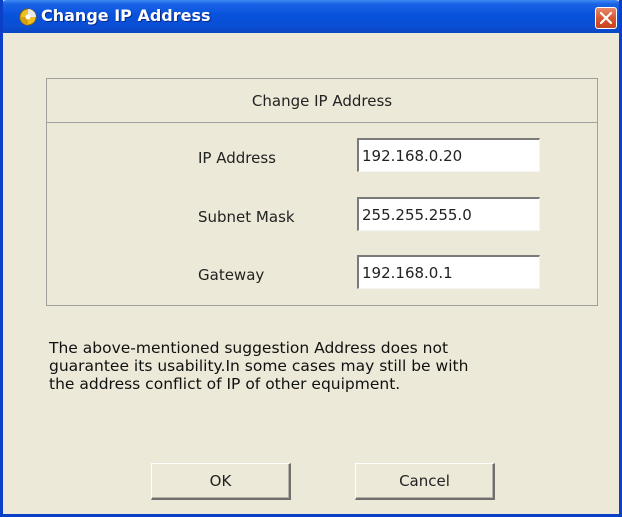 The image size is (622, 517). What do you see at coordinates (28, 17) in the screenshot?
I see `app-swirl-icon` at bounding box center [28, 17].